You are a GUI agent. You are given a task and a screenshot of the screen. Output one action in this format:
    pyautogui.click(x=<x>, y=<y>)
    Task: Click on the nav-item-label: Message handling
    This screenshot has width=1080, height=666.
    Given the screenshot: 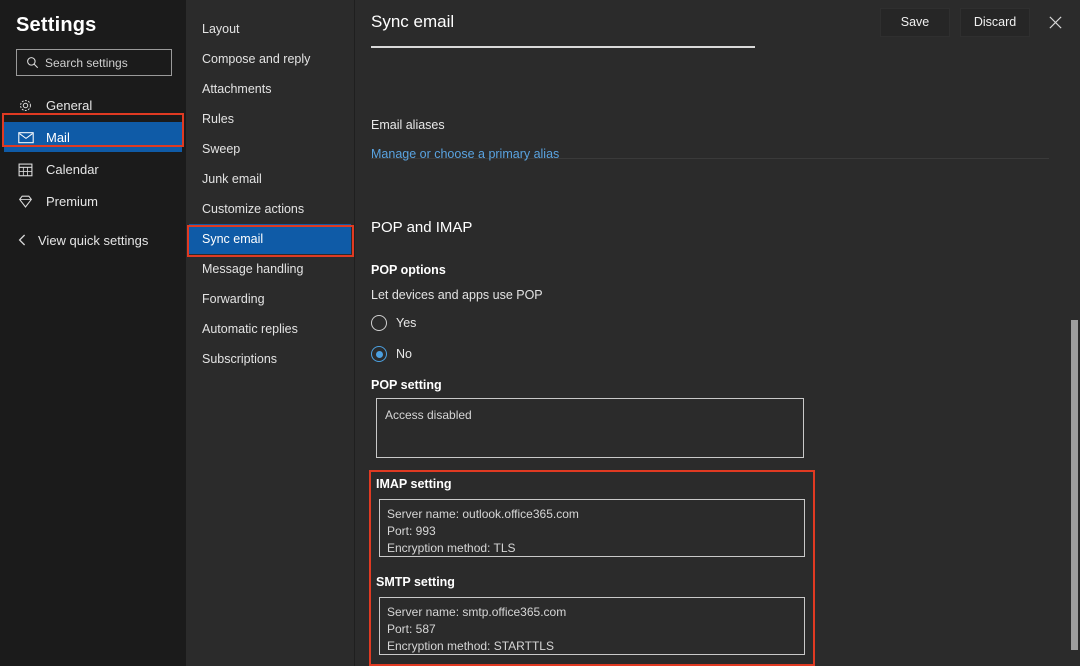 What is the action you would take?
    pyautogui.click(x=253, y=269)
    